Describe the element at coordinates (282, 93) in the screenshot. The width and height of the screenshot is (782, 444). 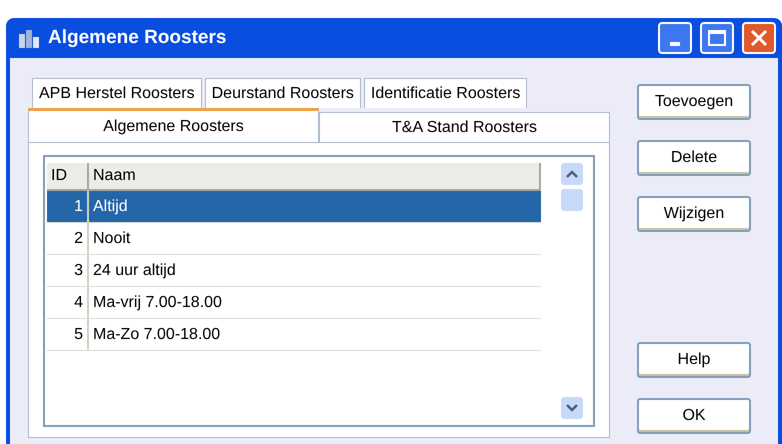
I see `tab: Deurstand Roosters` at that location.